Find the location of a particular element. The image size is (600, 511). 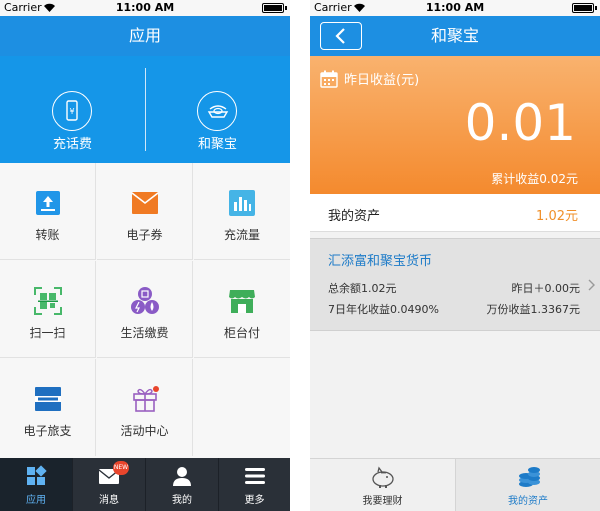

bill-pay-icon is located at coordinates (145, 300).